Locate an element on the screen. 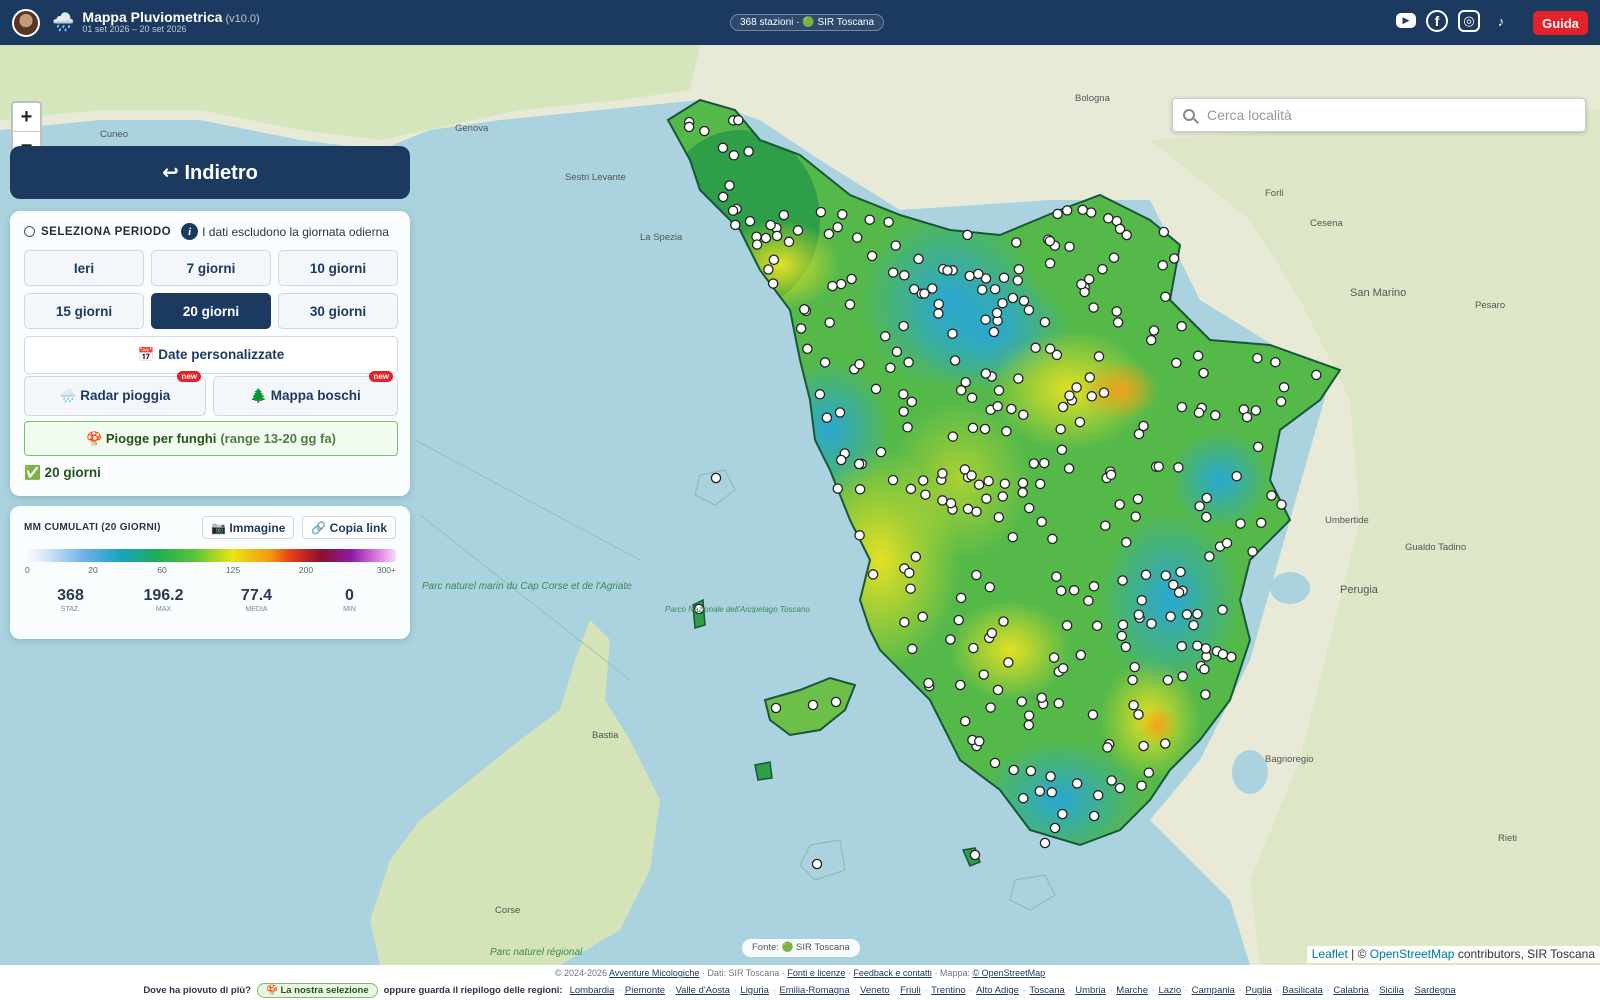 This screenshot has width=1600, height=1000. mushroom-rain-button: 🍄 Piogge per funghi (range 13-20 gg fa) is located at coordinates (211, 438).